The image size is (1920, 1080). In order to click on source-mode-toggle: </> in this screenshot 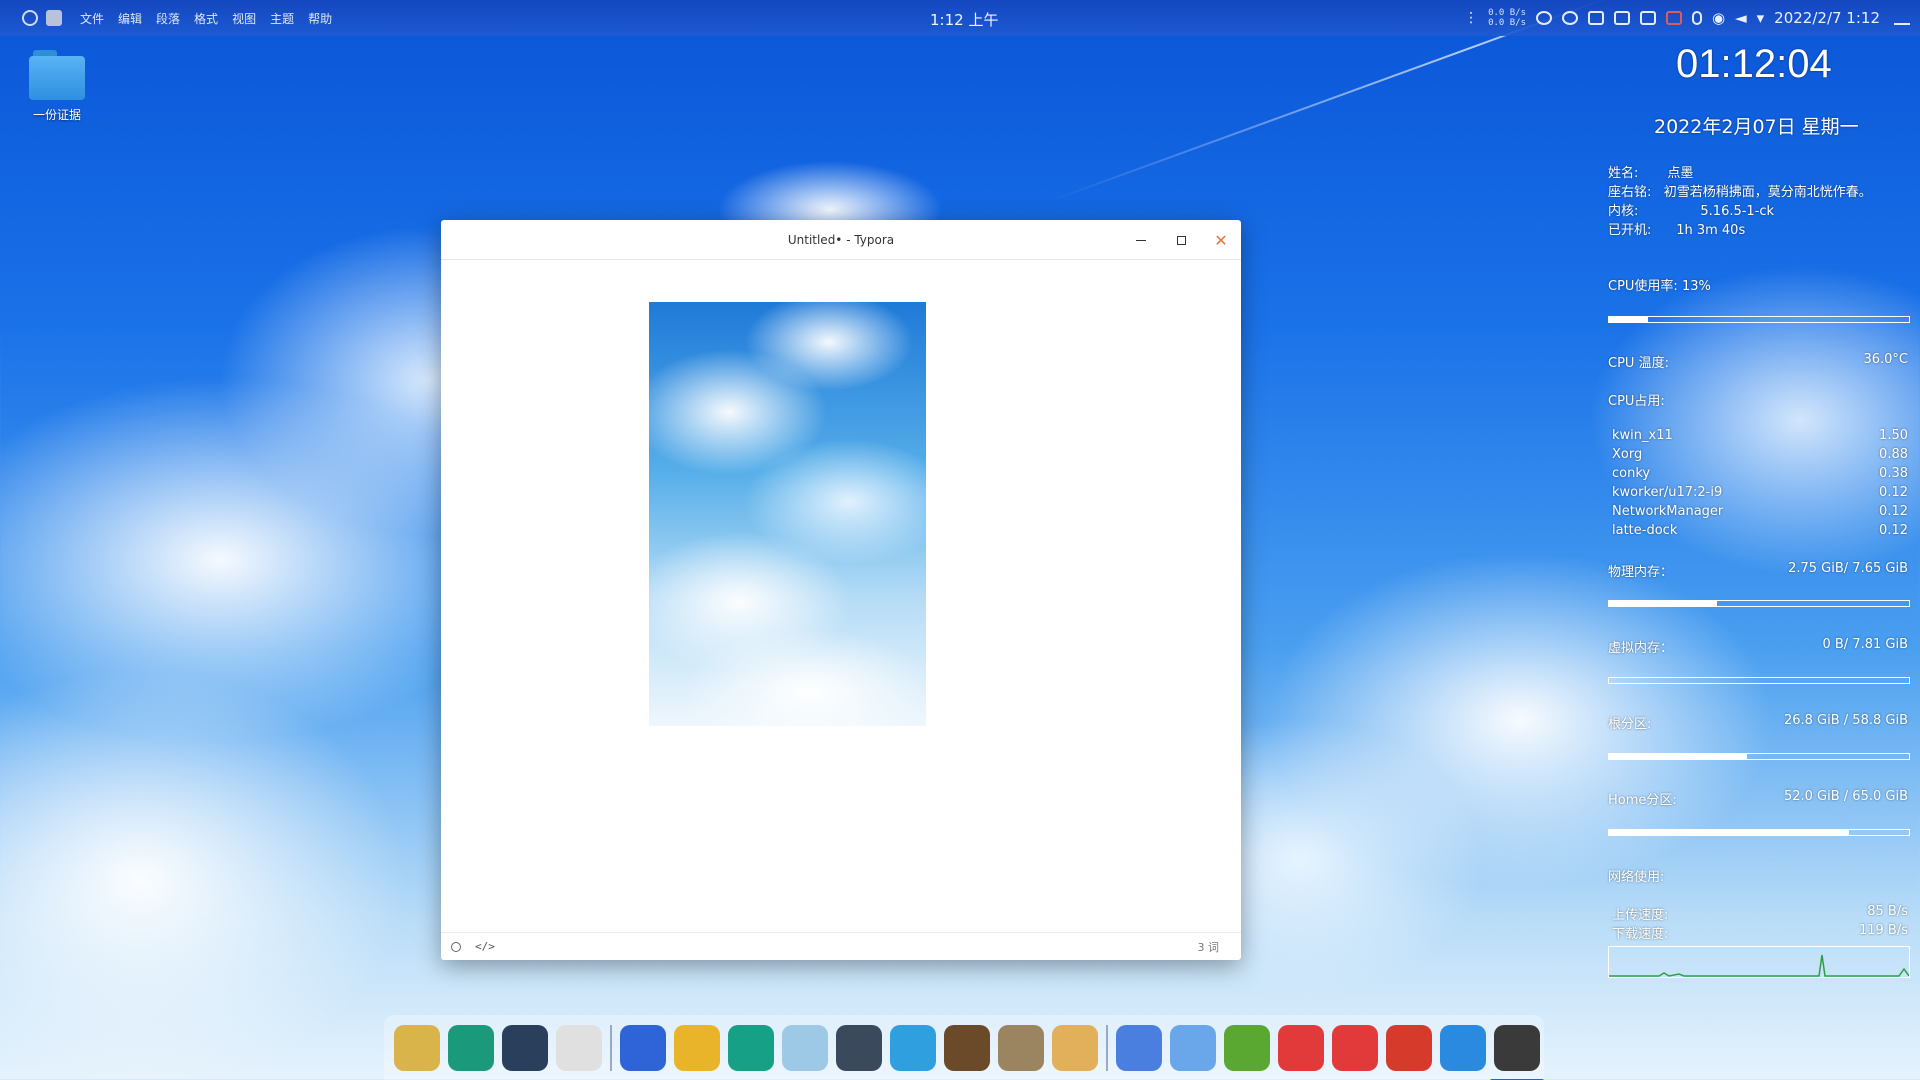, I will do `click(485, 946)`.